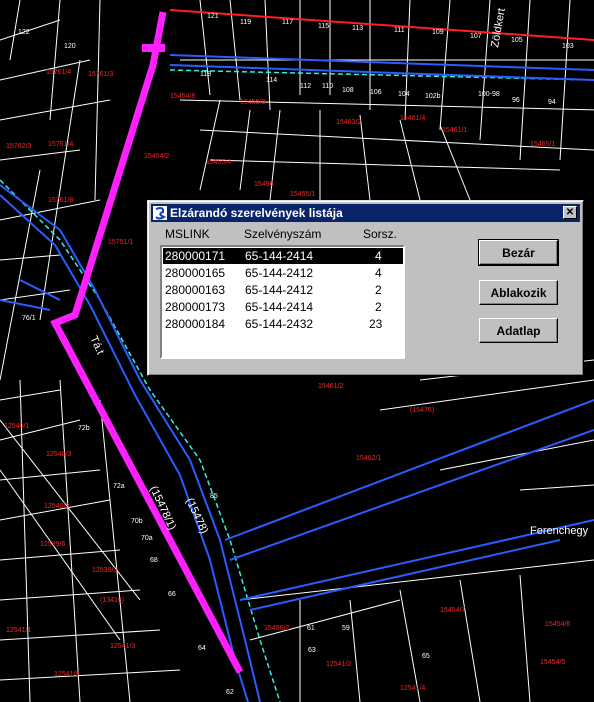 The height and width of the screenshot is (702, 594). What do you see at coordinates (348, 90) in the screenshot?
I see `parcel-label: 108` at bounding box center [348, 90].